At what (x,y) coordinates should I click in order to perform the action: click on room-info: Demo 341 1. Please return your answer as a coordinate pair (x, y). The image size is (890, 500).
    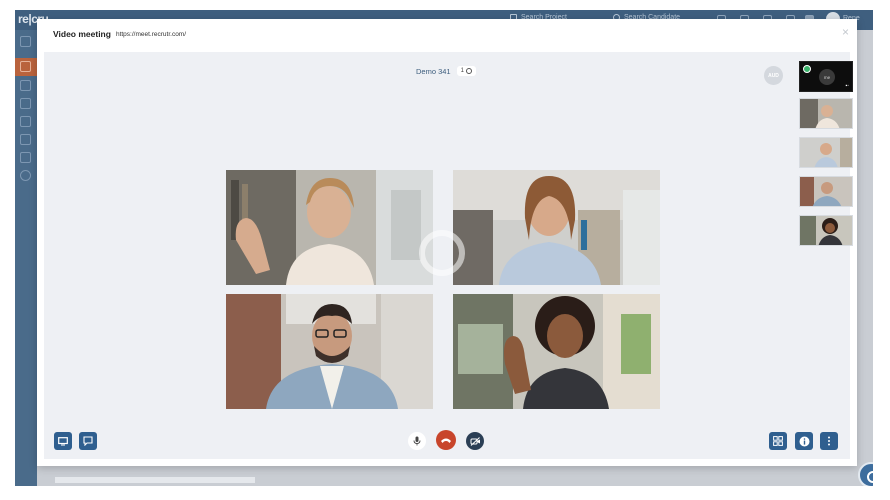
    Looking at the image, I should click on (446, 71).